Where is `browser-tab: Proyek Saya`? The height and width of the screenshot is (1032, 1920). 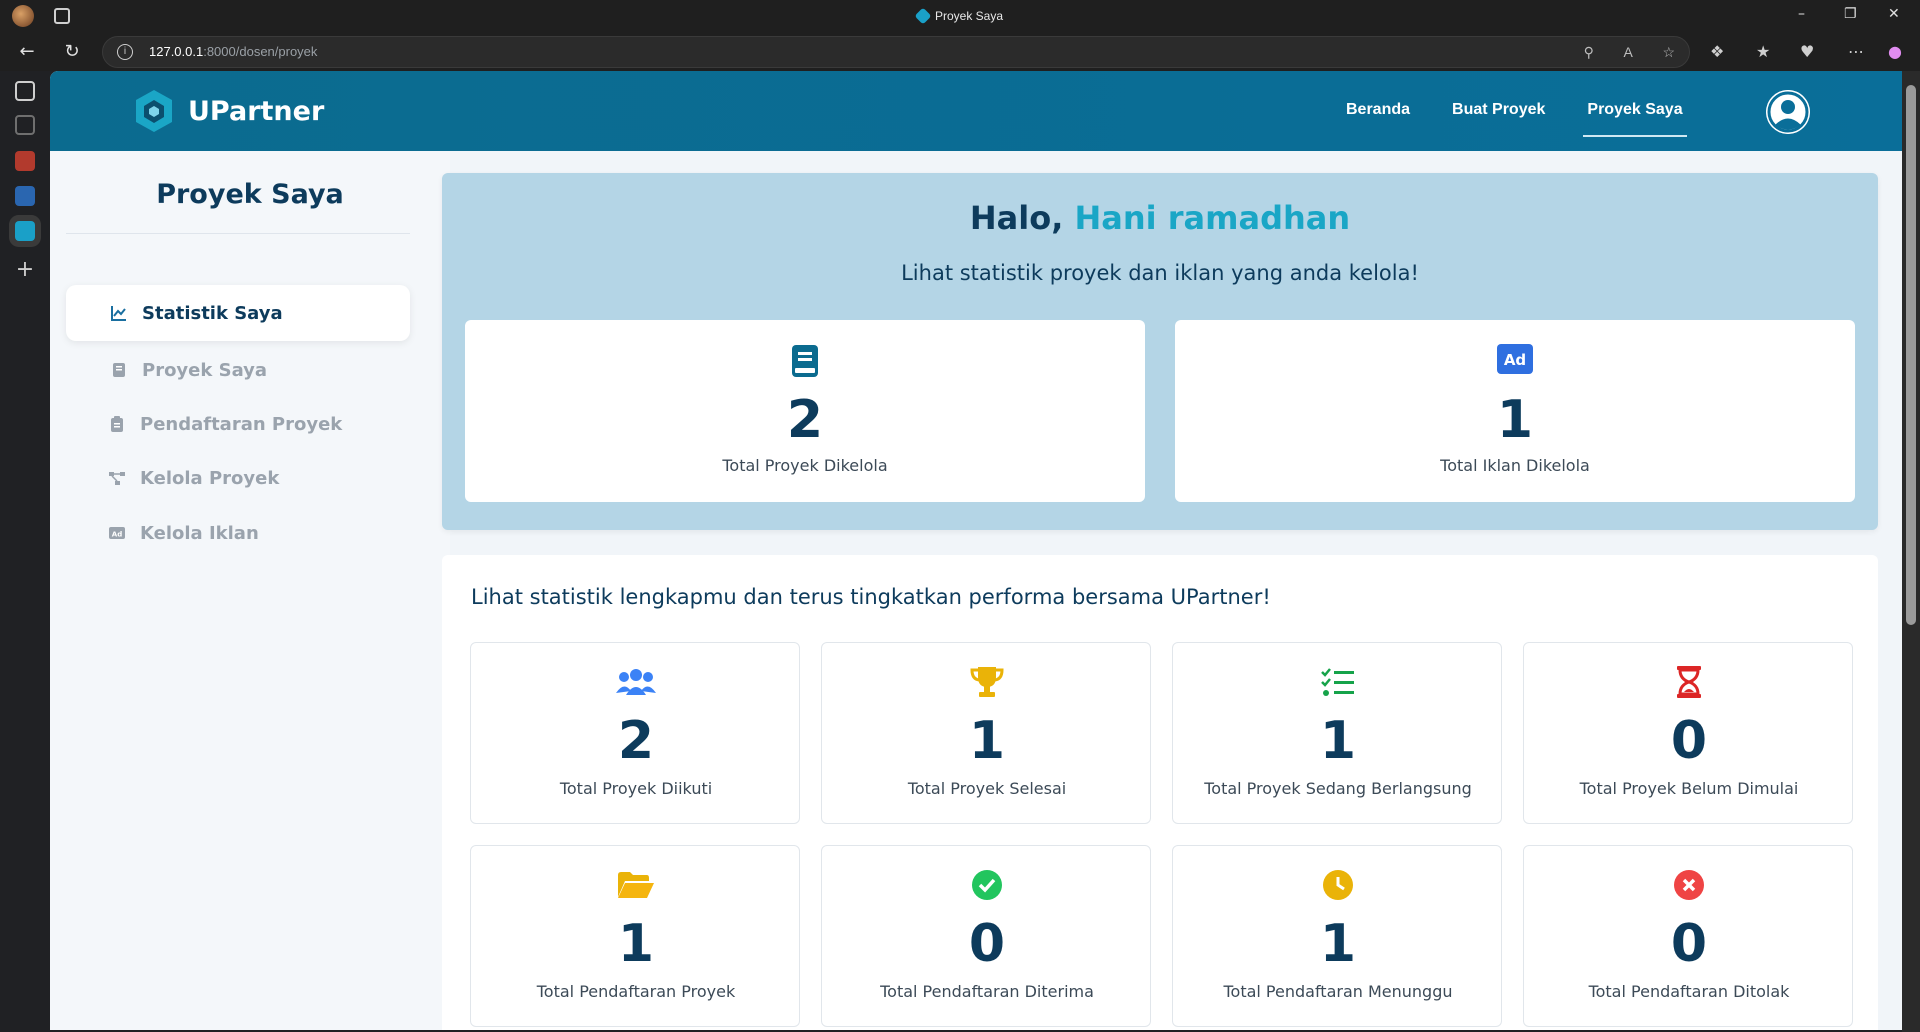 browser-tab: Proyek Saya is located at coordinates (960, 16).